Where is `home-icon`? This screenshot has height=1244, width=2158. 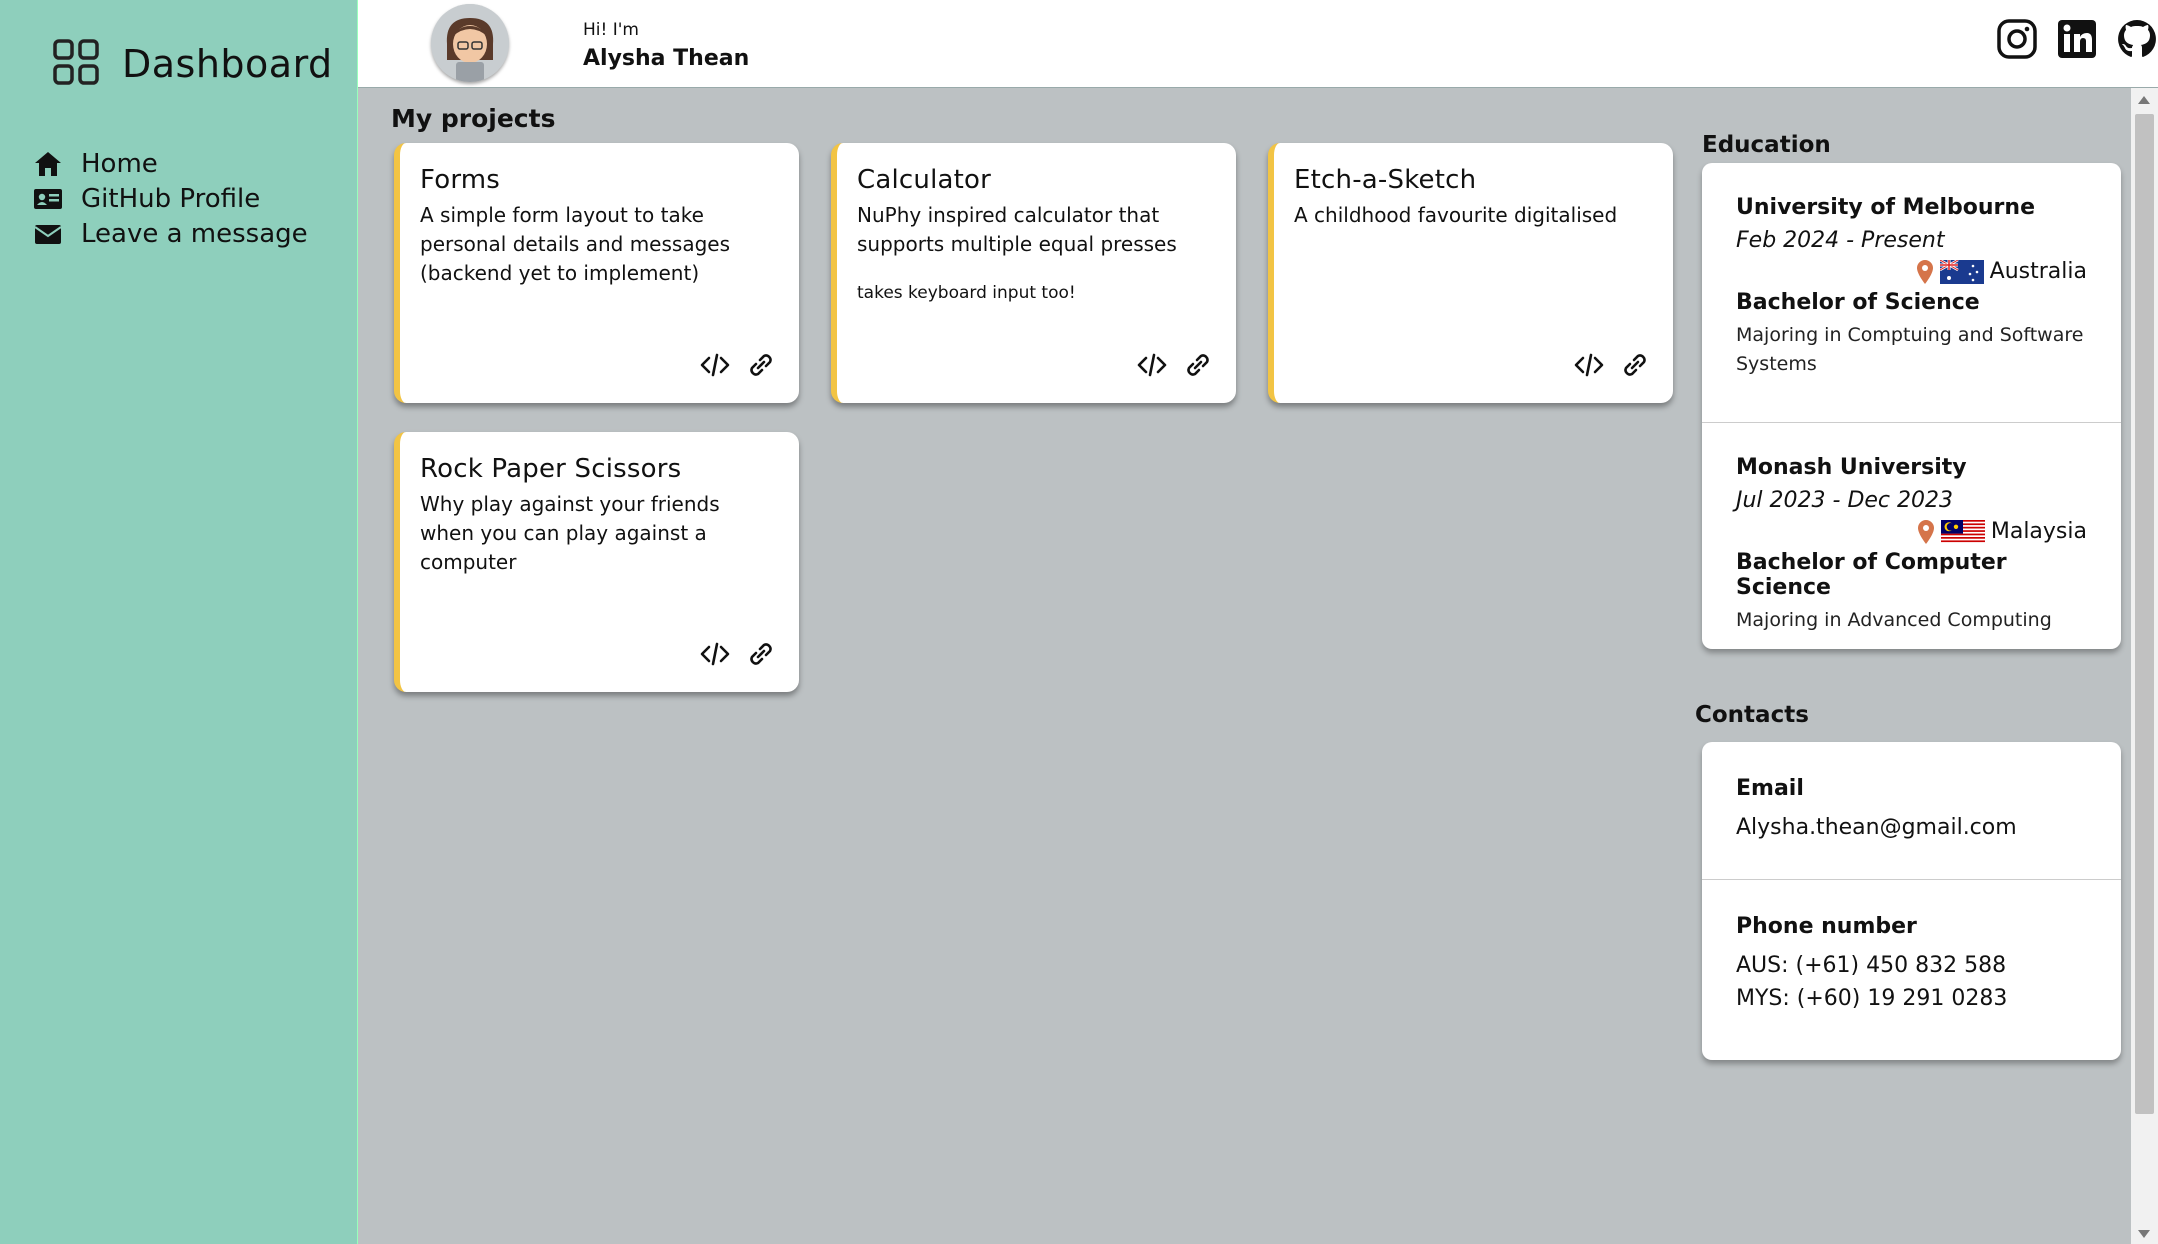
home-icon is located at coordinates (48, 163).